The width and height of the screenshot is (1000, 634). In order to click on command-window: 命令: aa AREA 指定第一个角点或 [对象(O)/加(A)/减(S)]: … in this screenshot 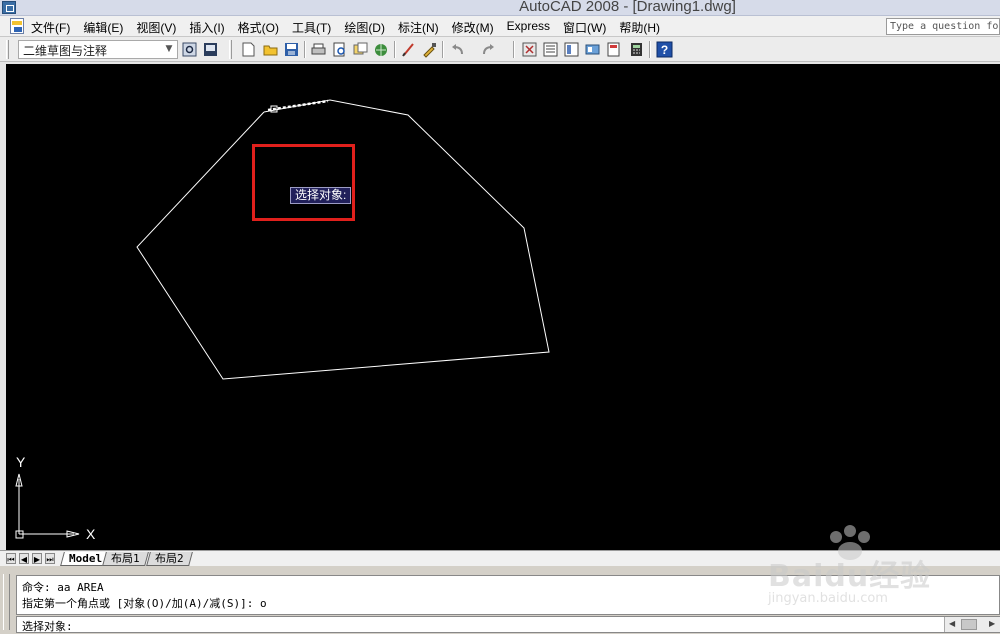, I will do `click(500, 600)`.